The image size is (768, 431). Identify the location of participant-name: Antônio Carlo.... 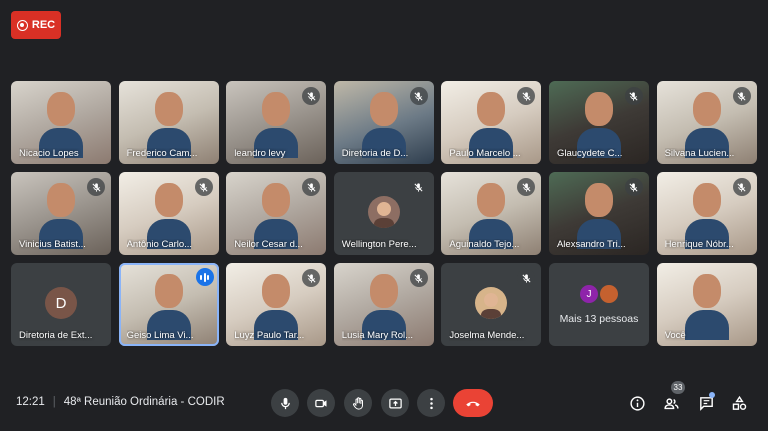
(159, 244).